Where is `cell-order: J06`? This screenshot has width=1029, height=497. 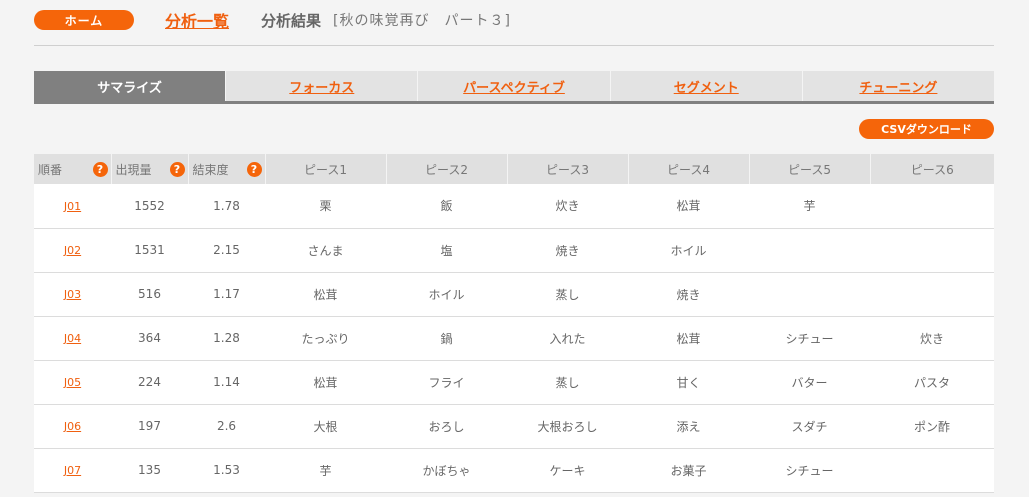
cell-order: J06 is located at coordinates (72, 426).